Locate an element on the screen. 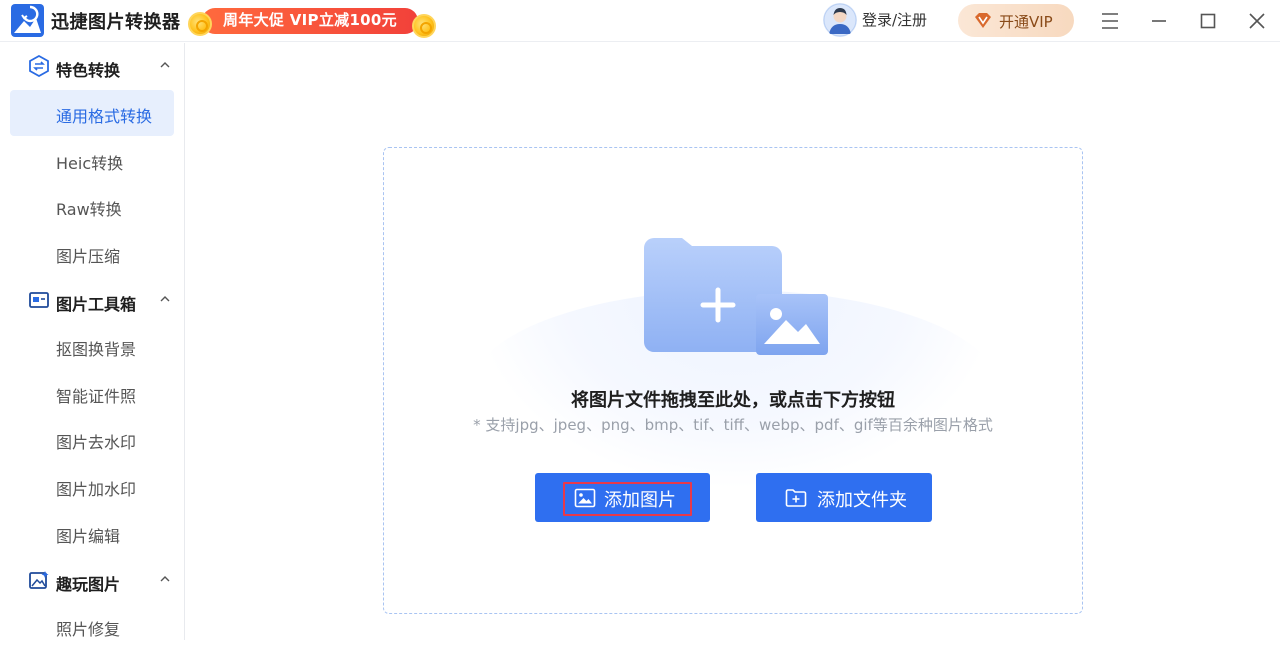 The width and height of the screenshot is (1280, 649). app-logo-icon is located at coordinates (27, 20).